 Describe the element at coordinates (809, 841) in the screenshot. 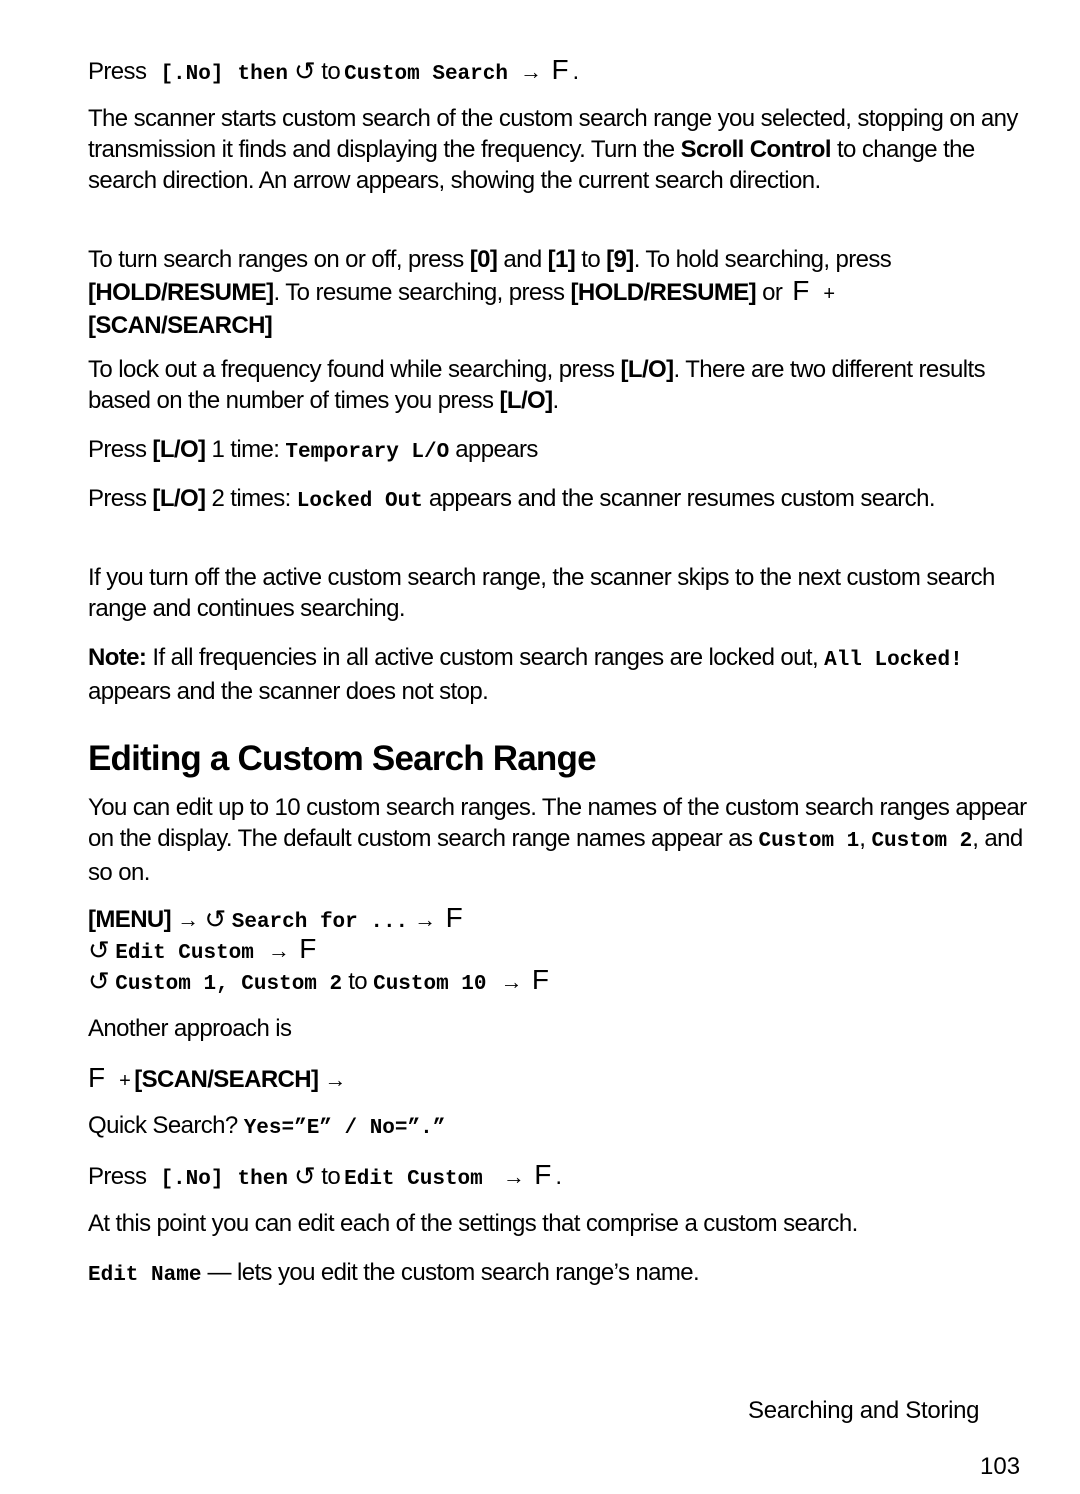

I see `custom-1-display: Custom 1` at that location.